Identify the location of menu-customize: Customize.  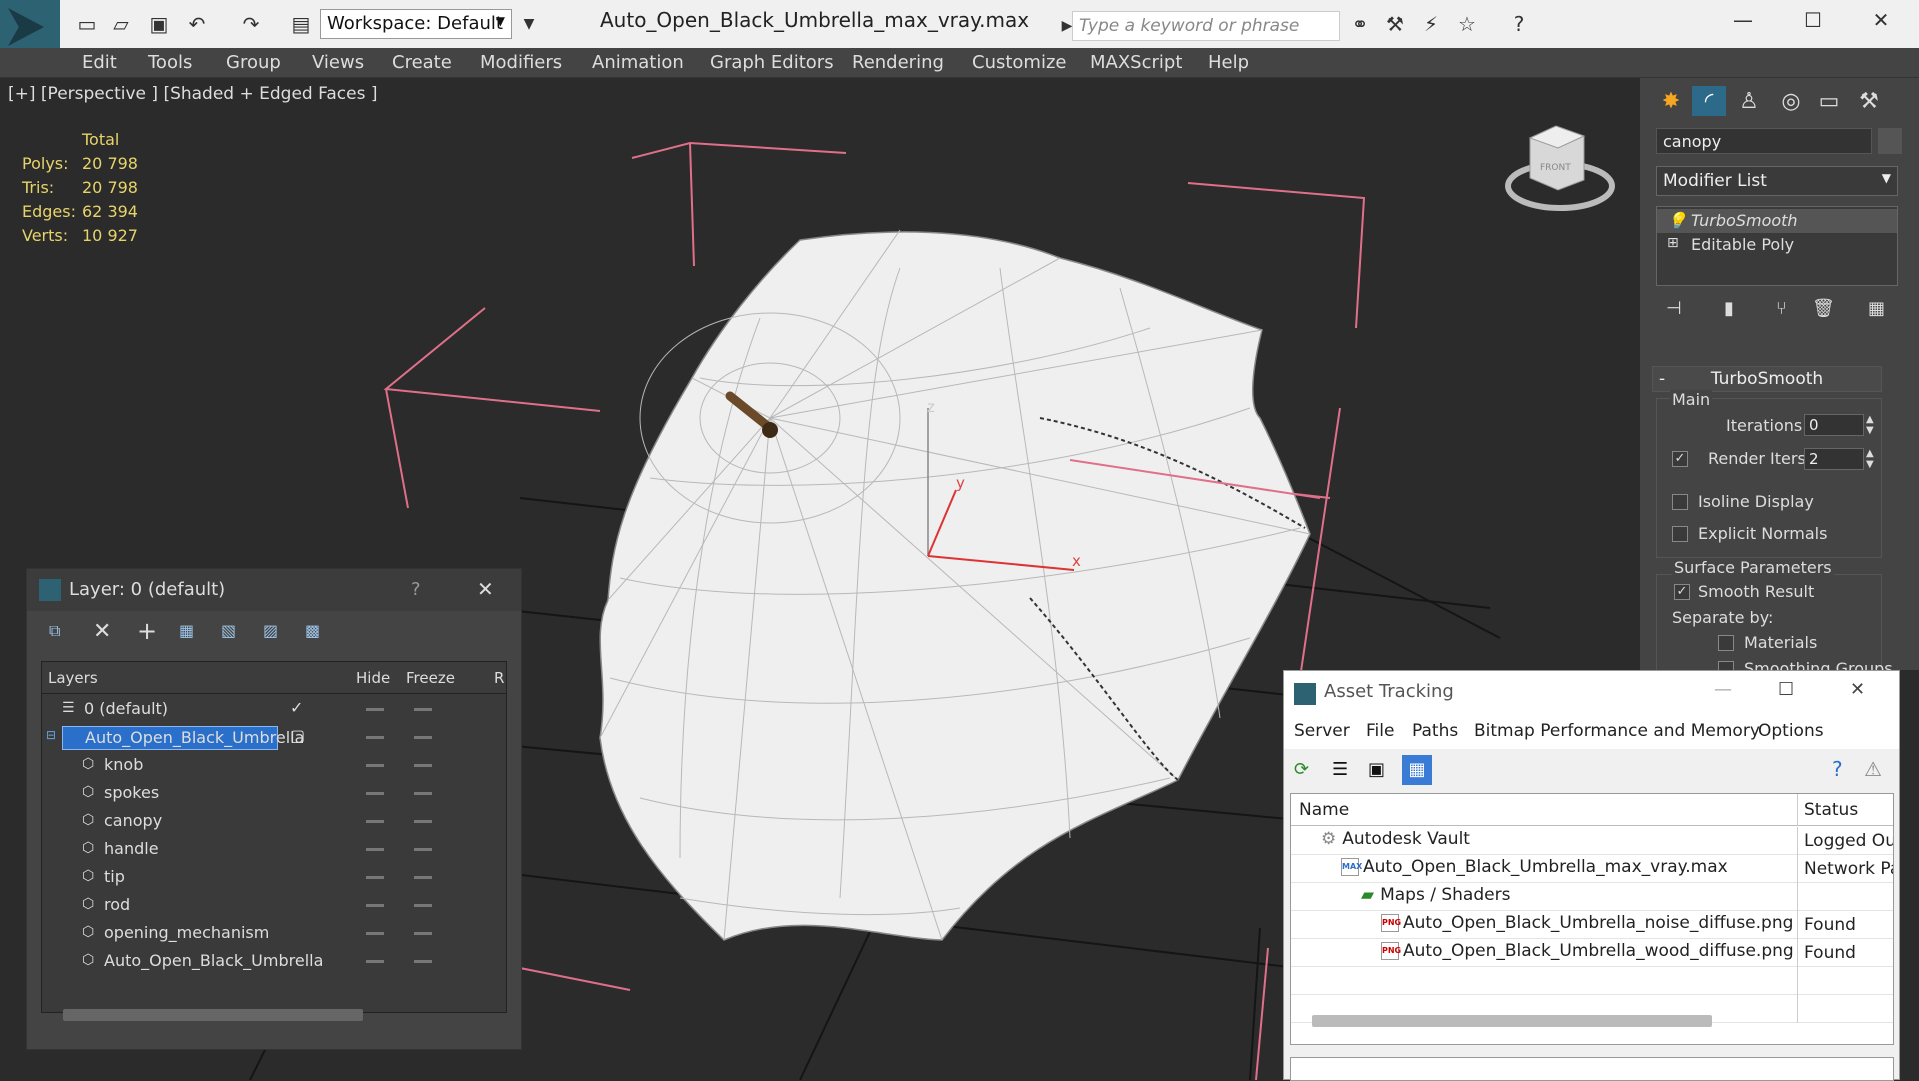
(1019, 63).